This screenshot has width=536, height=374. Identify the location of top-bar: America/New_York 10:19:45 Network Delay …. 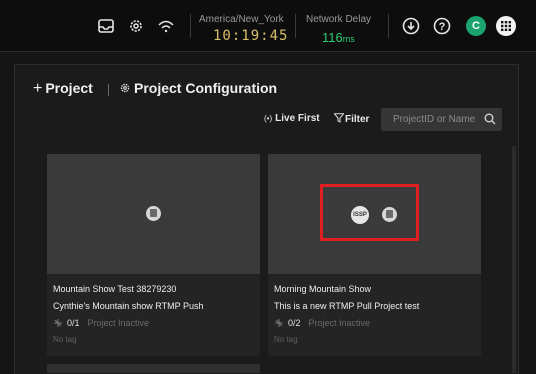
(268, 26).